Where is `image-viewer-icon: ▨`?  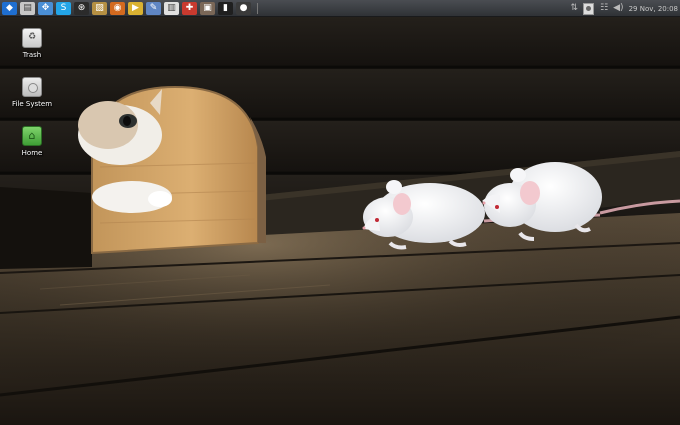 image-viewer-icon: ▨ is located at coordinates (99, 8).